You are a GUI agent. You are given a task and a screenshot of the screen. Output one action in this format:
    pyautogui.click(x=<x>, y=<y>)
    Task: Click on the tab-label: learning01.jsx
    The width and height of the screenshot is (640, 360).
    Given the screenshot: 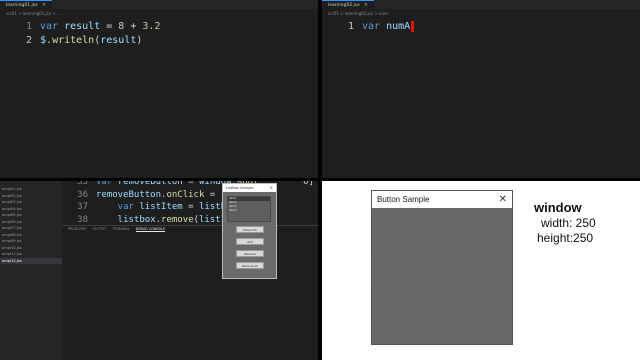 What is the action you would take?
    pyautogui.click(x=22, y=5)
    